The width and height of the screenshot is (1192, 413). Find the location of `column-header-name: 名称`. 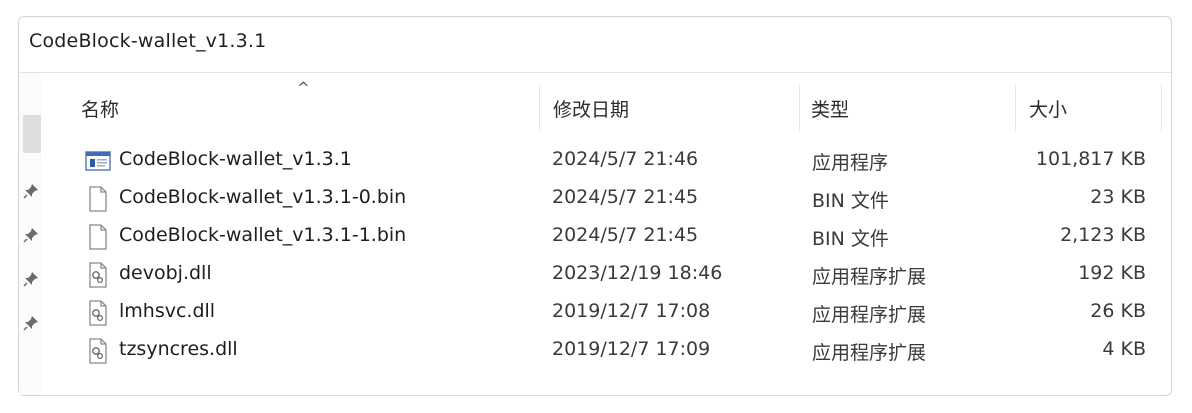

column-header-name: 名称 is located at coordinates (100, 108).